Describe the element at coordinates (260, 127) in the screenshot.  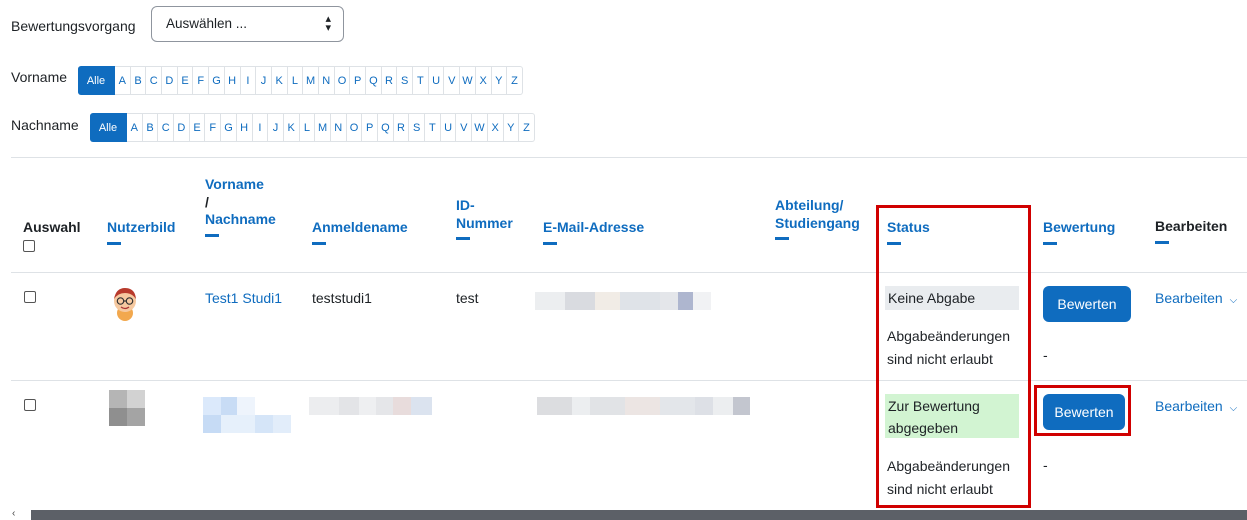
I see `lastname-initial-i: I` at that location.